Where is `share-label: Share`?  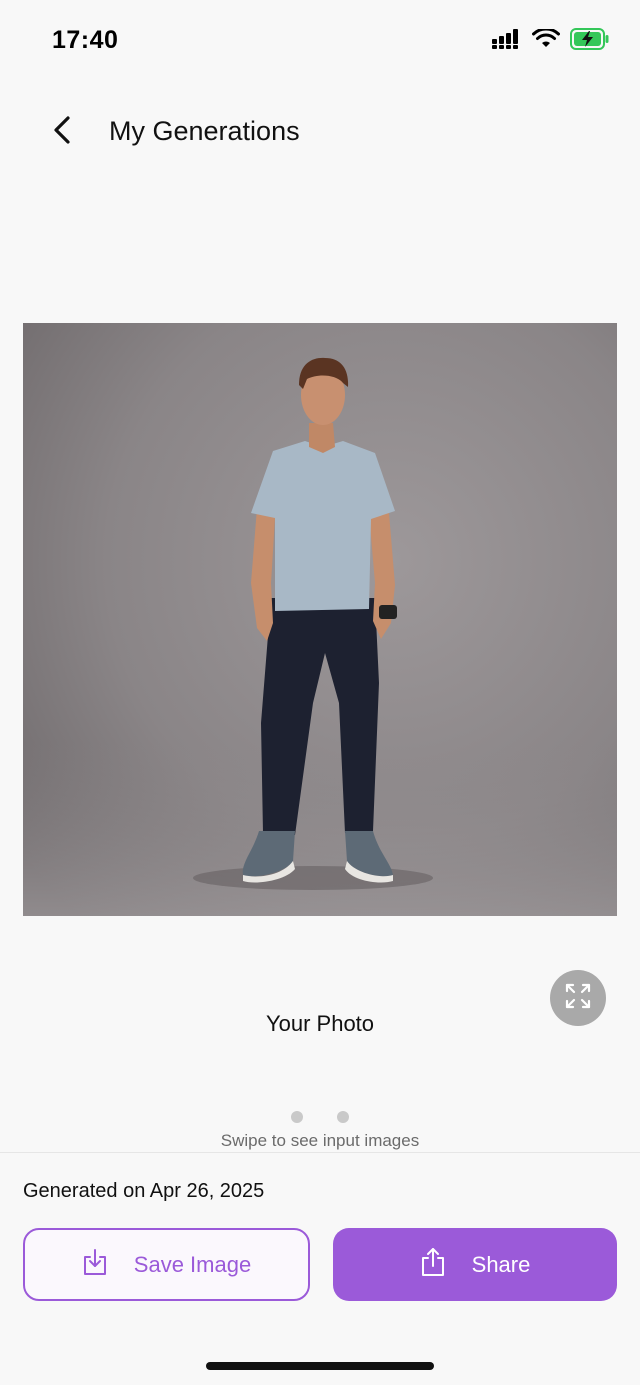
share-label: Share is located at coordinates (501, 1264).